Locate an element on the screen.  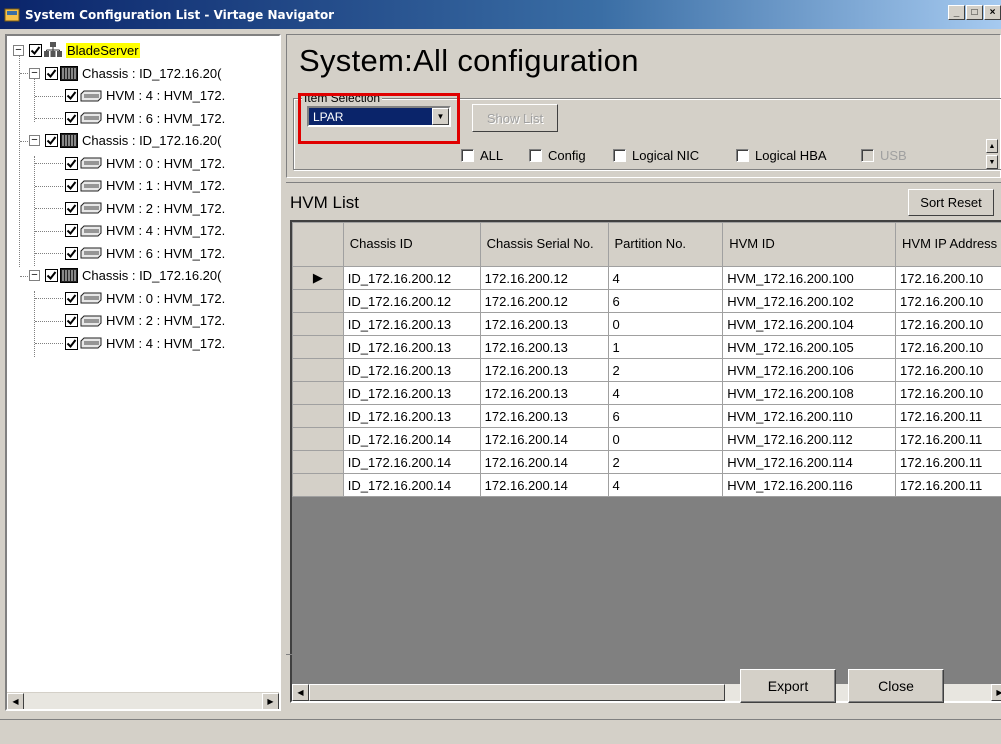
minimize-button: _ is located at coordinates (956, 12).